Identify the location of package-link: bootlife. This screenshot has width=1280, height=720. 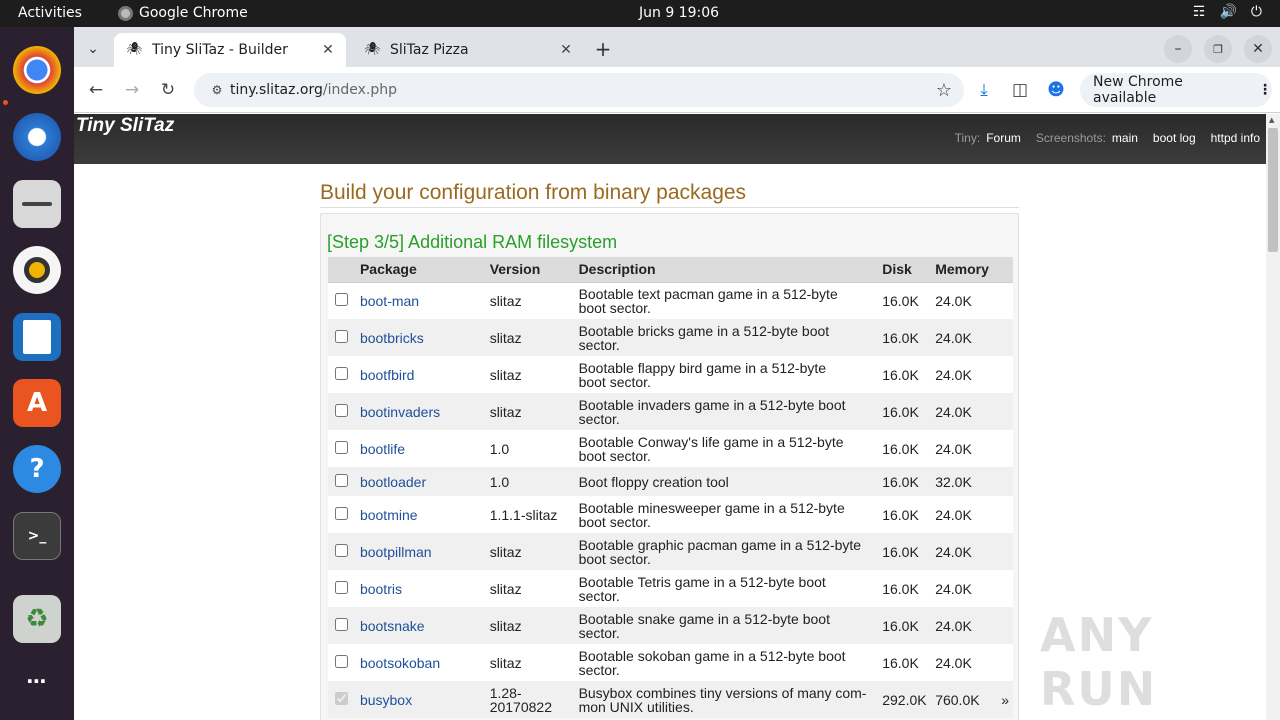
(382, 449).